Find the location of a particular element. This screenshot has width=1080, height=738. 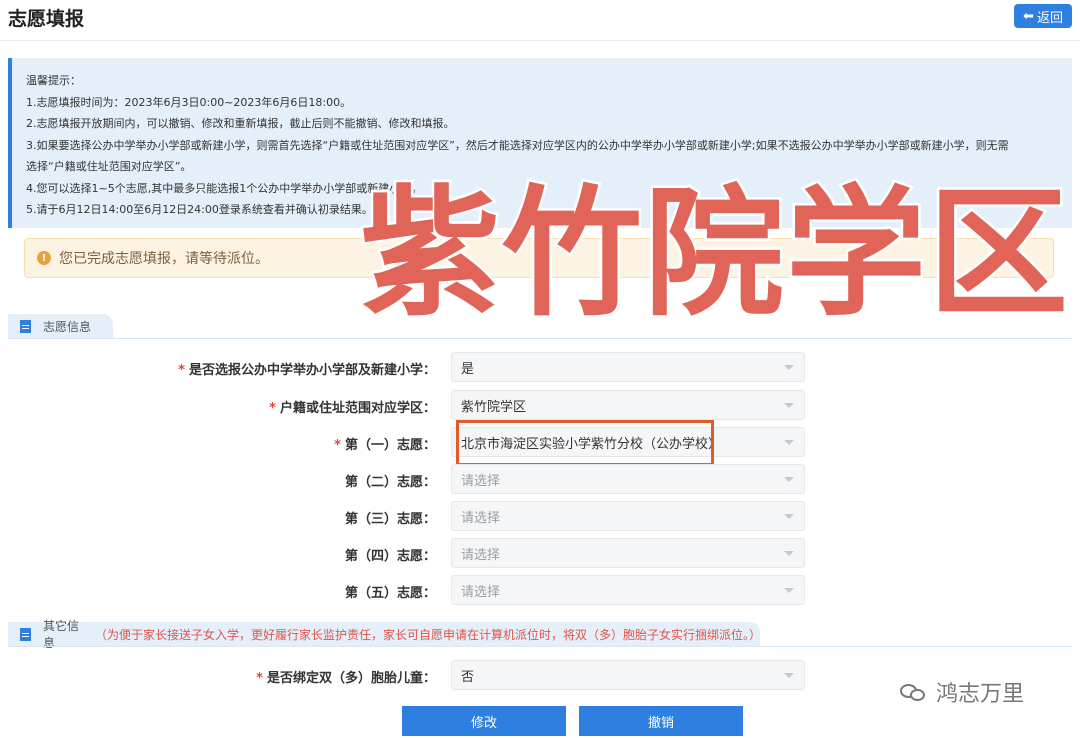

arrow-left-icon: ⬅ is located at coordinates (1028, 16).